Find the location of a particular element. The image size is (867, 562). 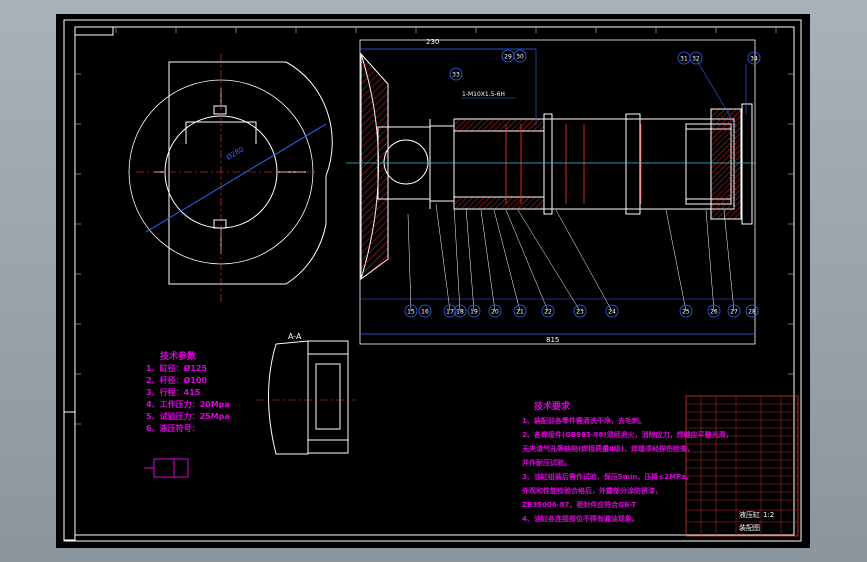

part-balloon-number: 22 is located at coordinates (548, 312).